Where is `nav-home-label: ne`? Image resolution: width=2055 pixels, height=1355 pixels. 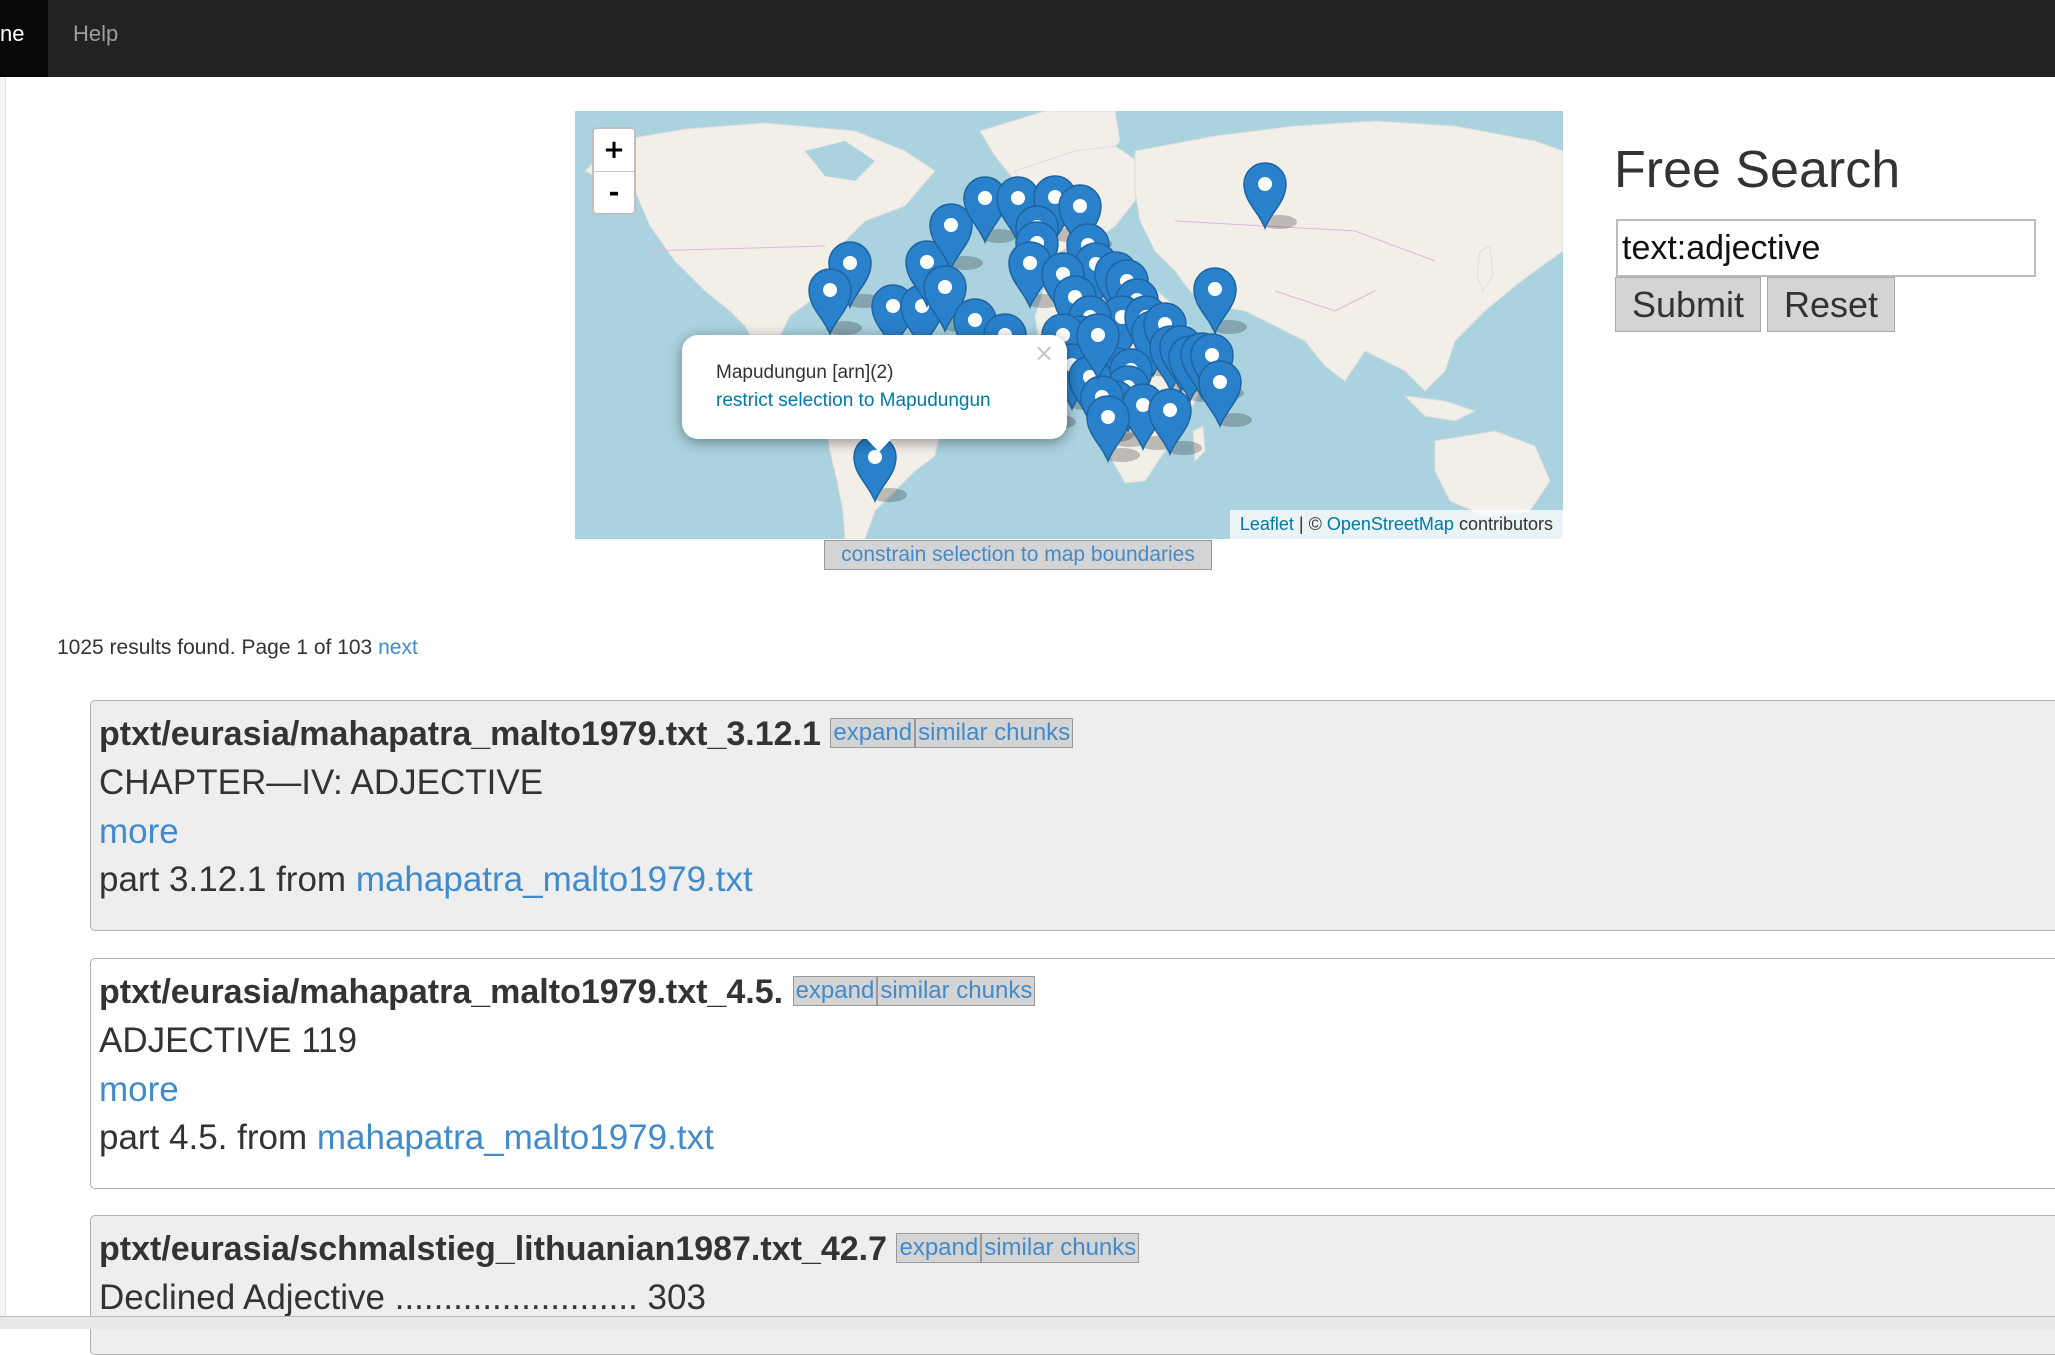 nav-home-label: ne is located at coordinates (12, 33).